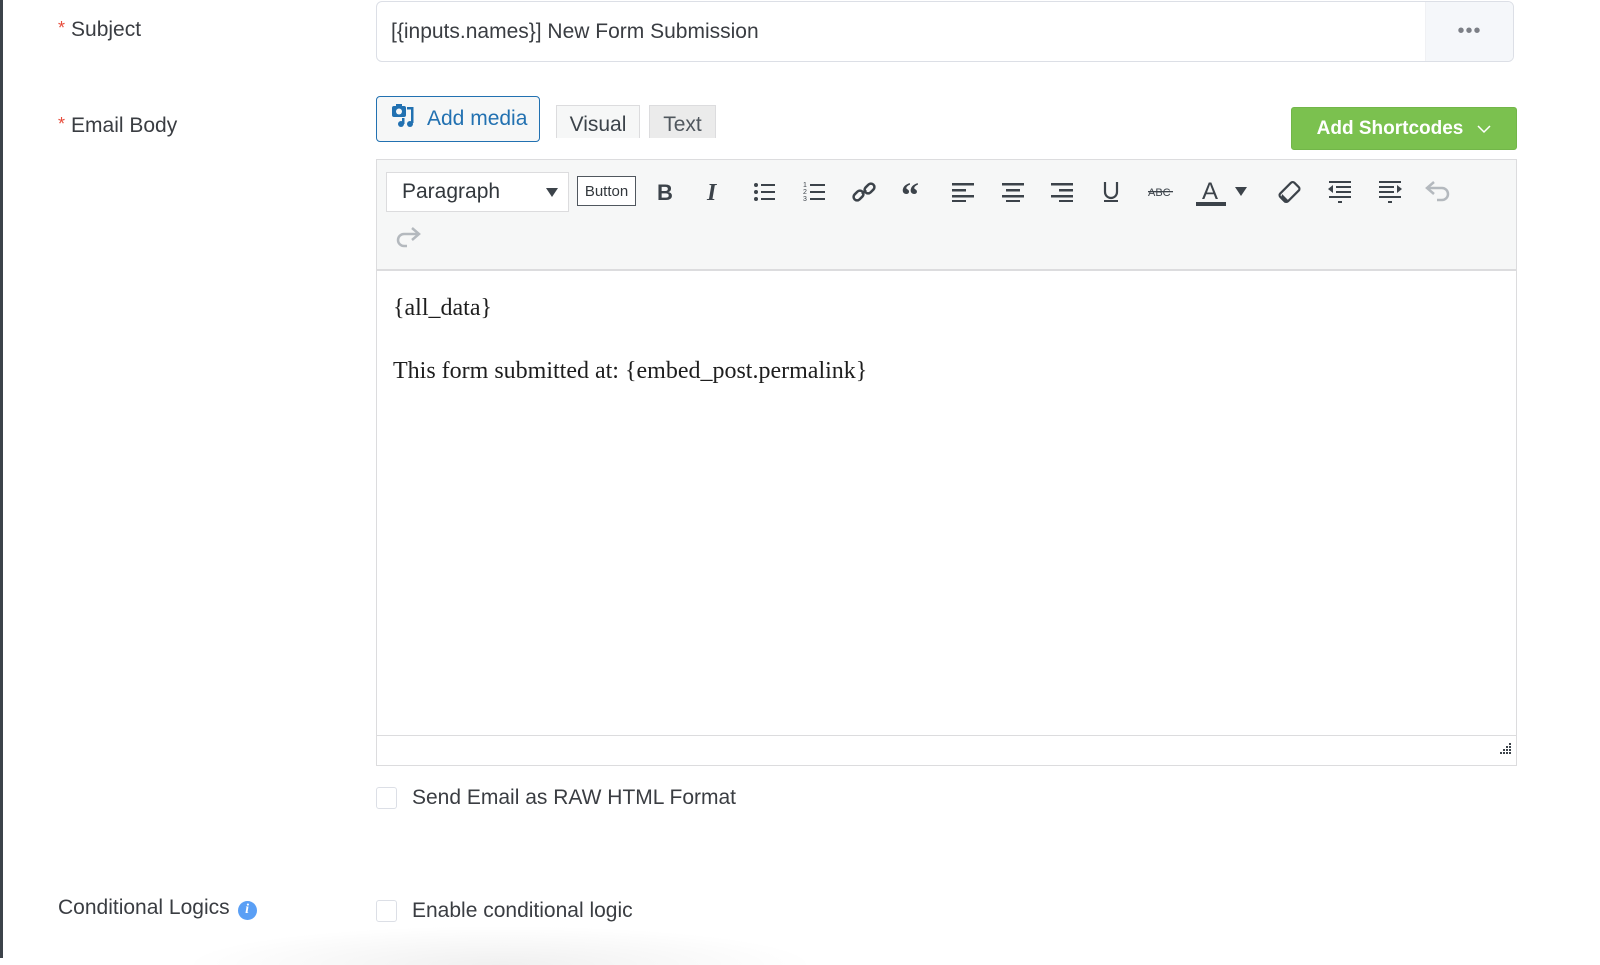 This screenshot has height=965, width=1600. I want to click on indent-icon, so click(1390, 192).